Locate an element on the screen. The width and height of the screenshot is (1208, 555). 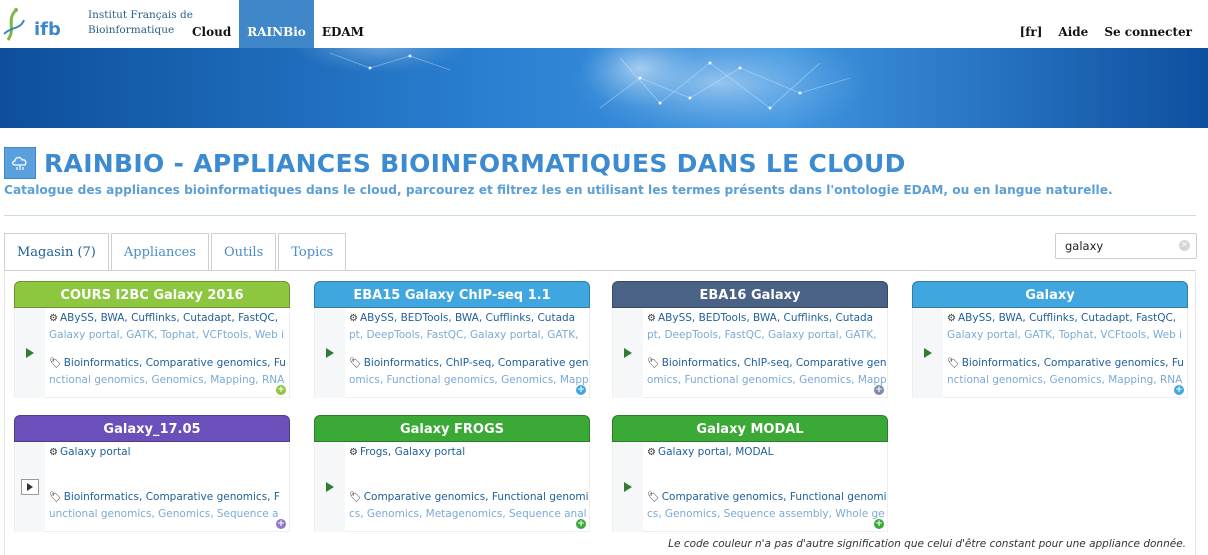
language-switch: [fr] is located at coordinates (1031, 24).